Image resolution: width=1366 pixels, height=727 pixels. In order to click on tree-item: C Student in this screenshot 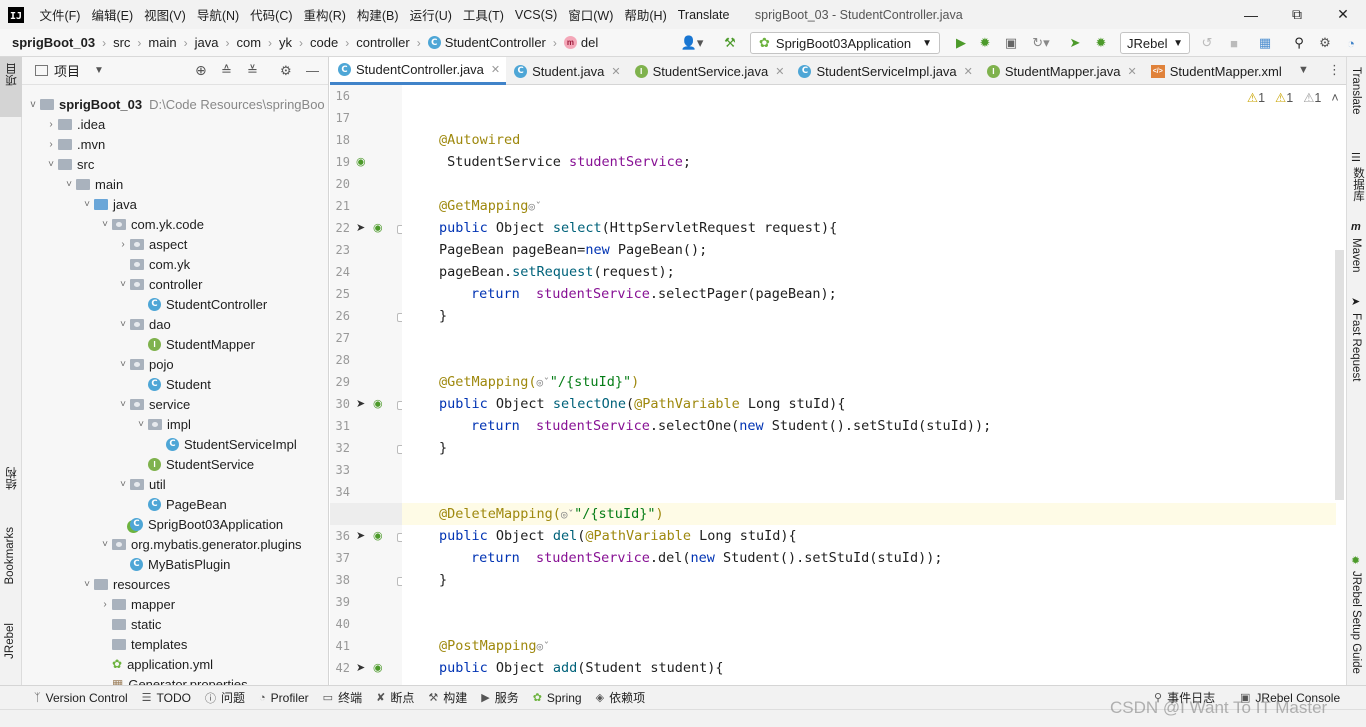, I will do `click(172, 384)`.